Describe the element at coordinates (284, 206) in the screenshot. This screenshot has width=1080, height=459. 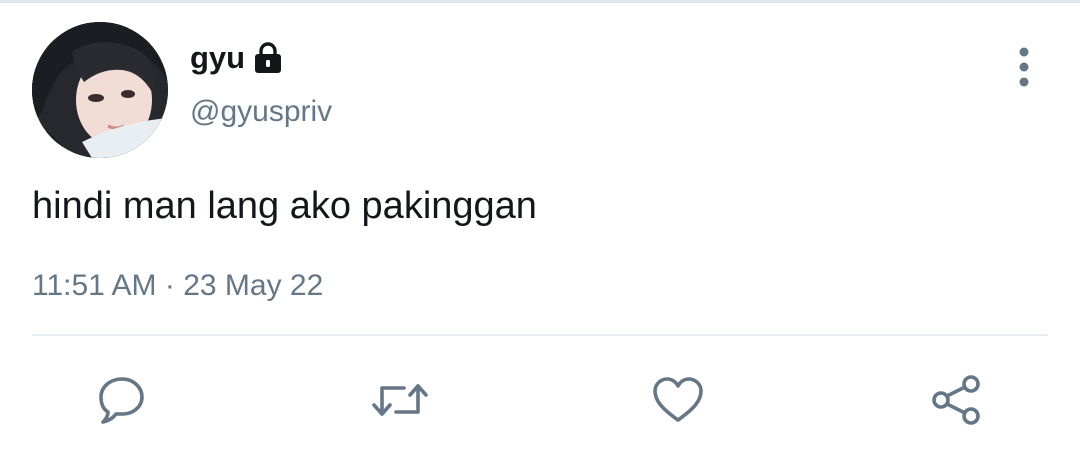
I see `tweet-text: hindi man lang ako pakinggan` at that location.